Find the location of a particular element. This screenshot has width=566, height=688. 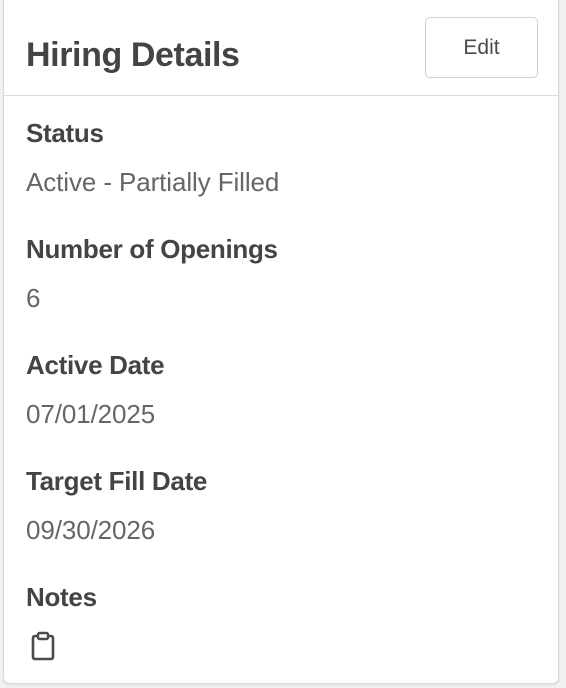

clipboard-icon is located at coordinates (43, 646).